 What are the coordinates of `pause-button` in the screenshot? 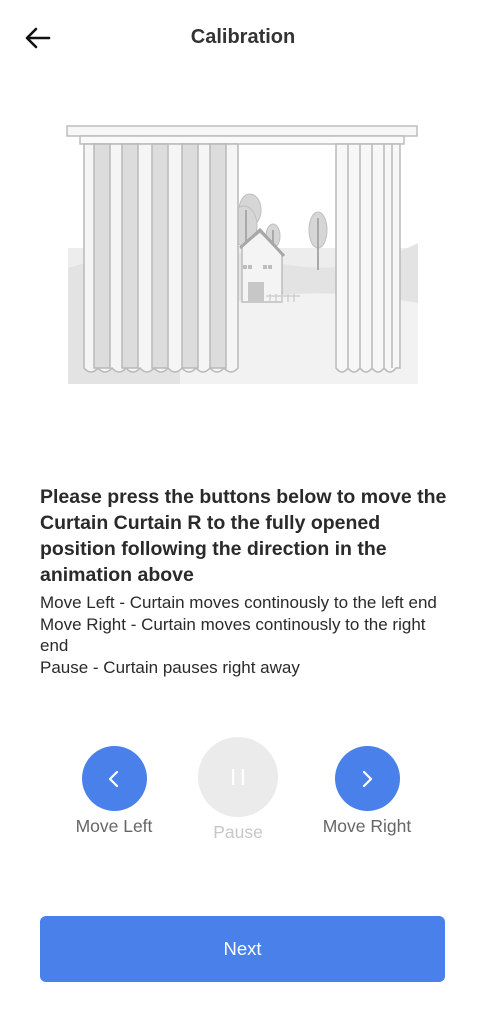 It's located at (238, 777).